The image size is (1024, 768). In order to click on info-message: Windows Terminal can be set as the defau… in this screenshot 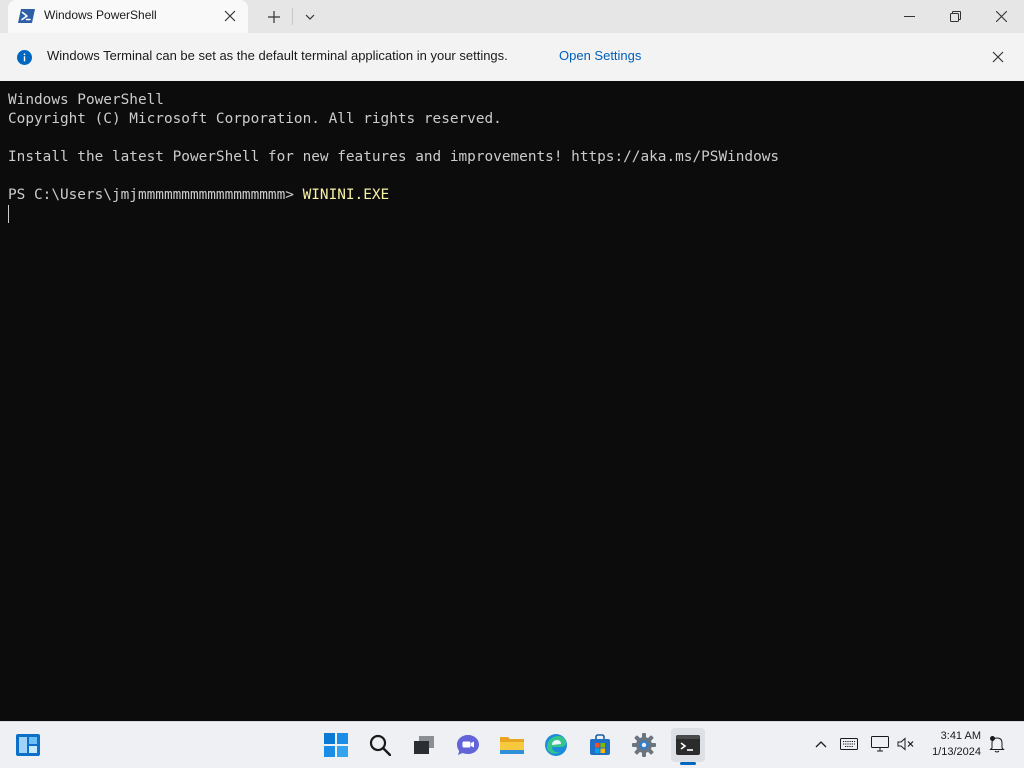, I will do `click(277, 55)`.